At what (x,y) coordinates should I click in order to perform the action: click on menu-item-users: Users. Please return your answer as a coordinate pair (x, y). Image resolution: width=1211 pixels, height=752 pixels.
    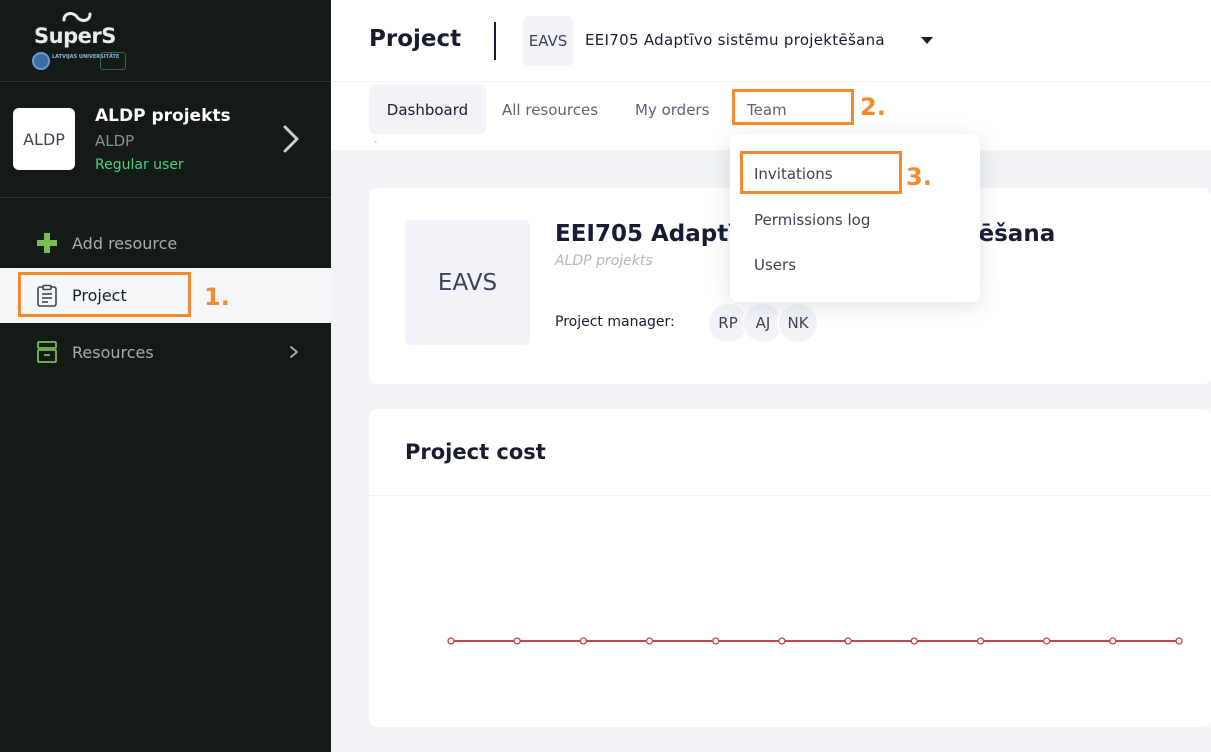
    Looking at the image, I should click on (775, 265).